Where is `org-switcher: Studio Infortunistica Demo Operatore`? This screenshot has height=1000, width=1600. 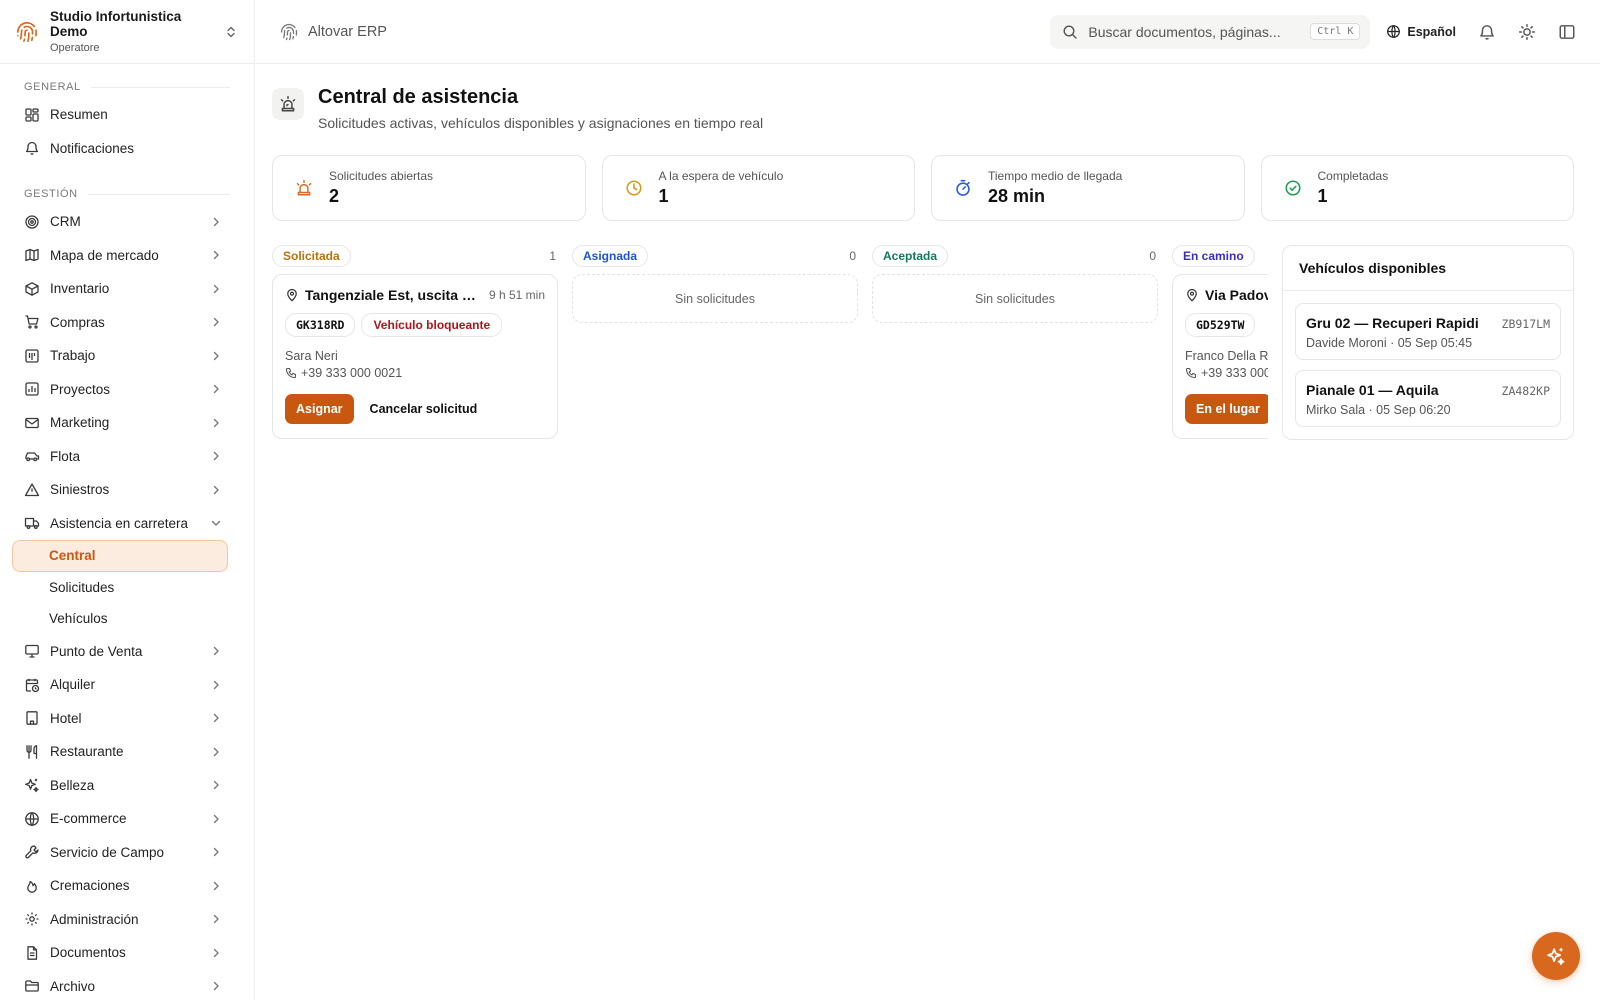
org-switcher: Studio Infortunistica Demo Operatore is located at coordinates (127, 32).